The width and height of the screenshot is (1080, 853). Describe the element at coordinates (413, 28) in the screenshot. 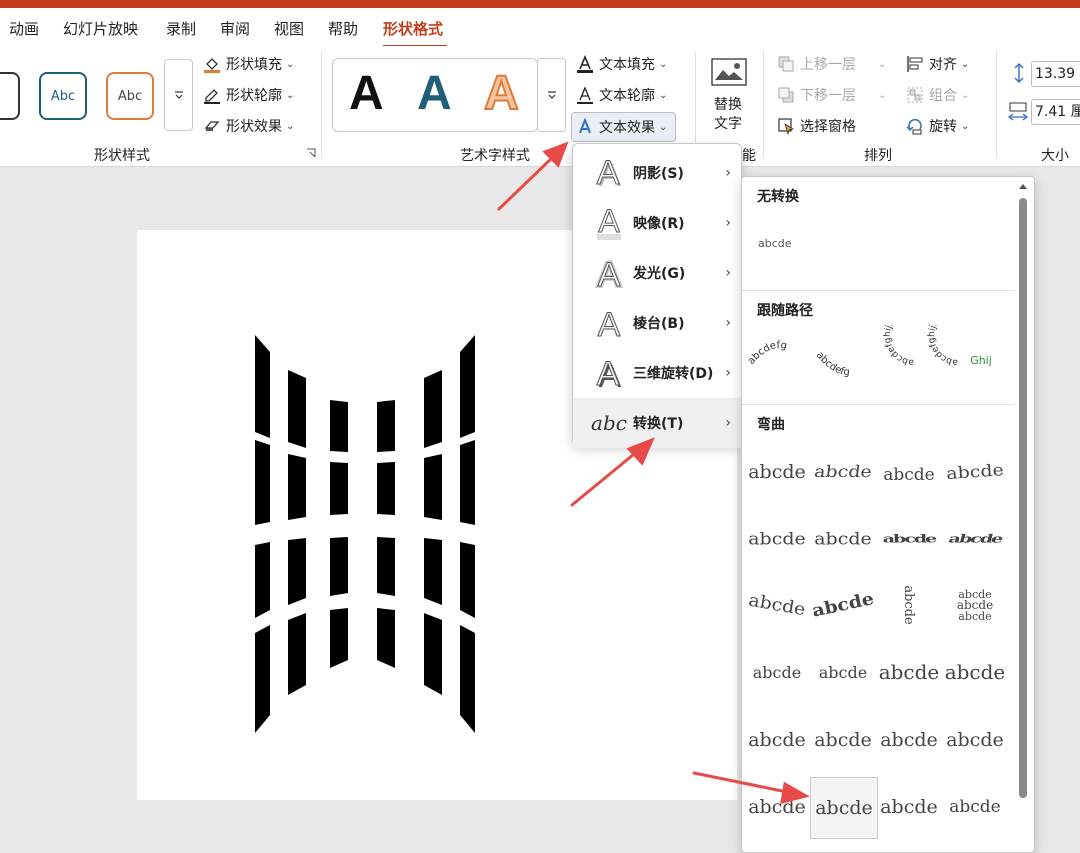

I see `tab-shape-format: 形状格式` at that location.